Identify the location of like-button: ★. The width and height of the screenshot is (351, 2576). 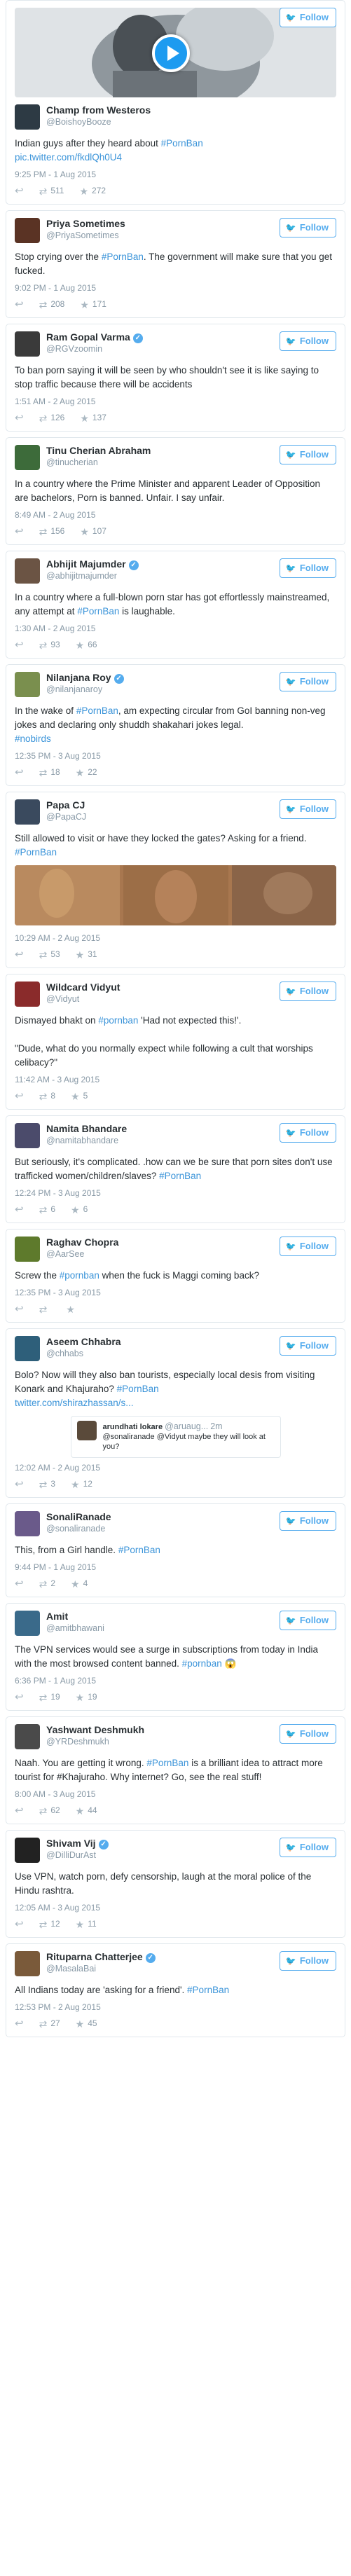
(72, 1309).